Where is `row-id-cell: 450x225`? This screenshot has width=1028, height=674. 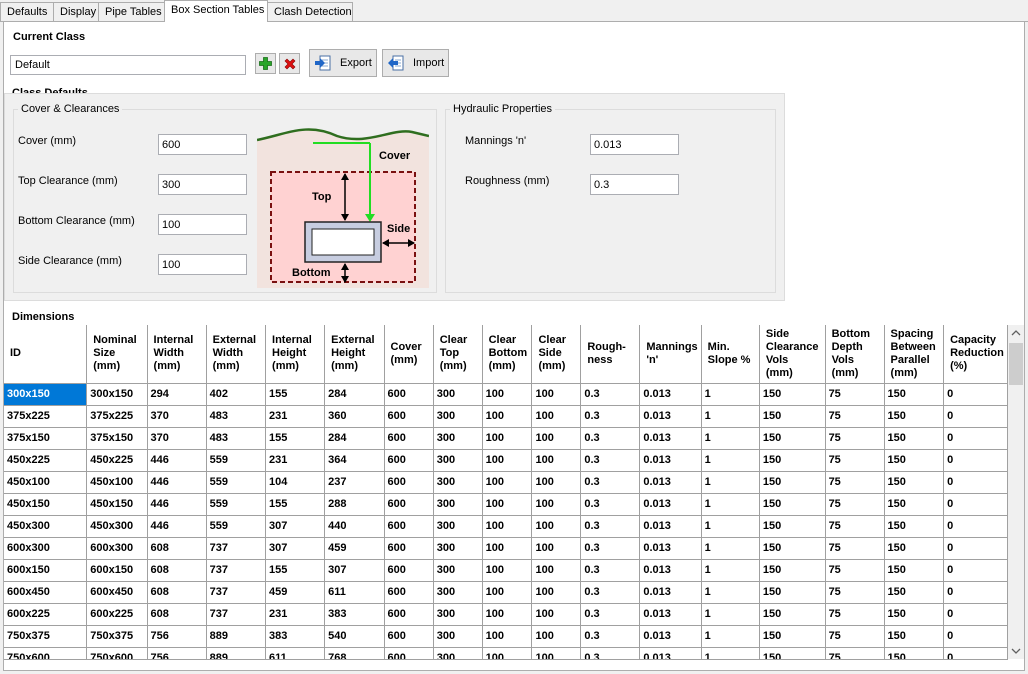 row-id-cell: 450x225 is located at coordinates (46, 460).